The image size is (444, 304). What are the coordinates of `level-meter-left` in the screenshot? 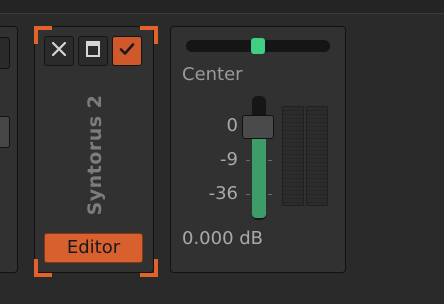 It's located at (293, 156).